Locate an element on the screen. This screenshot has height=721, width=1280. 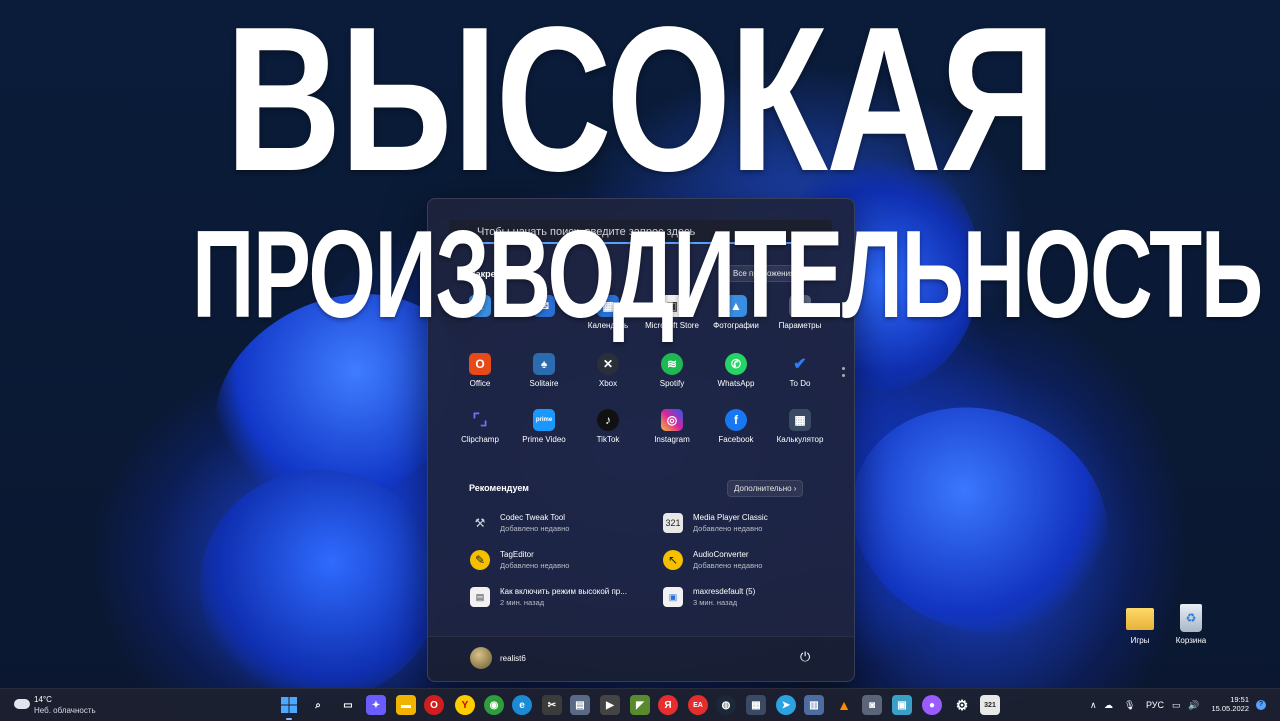
pinned-app-label: Prime Video is located at coordinates (544, 439).